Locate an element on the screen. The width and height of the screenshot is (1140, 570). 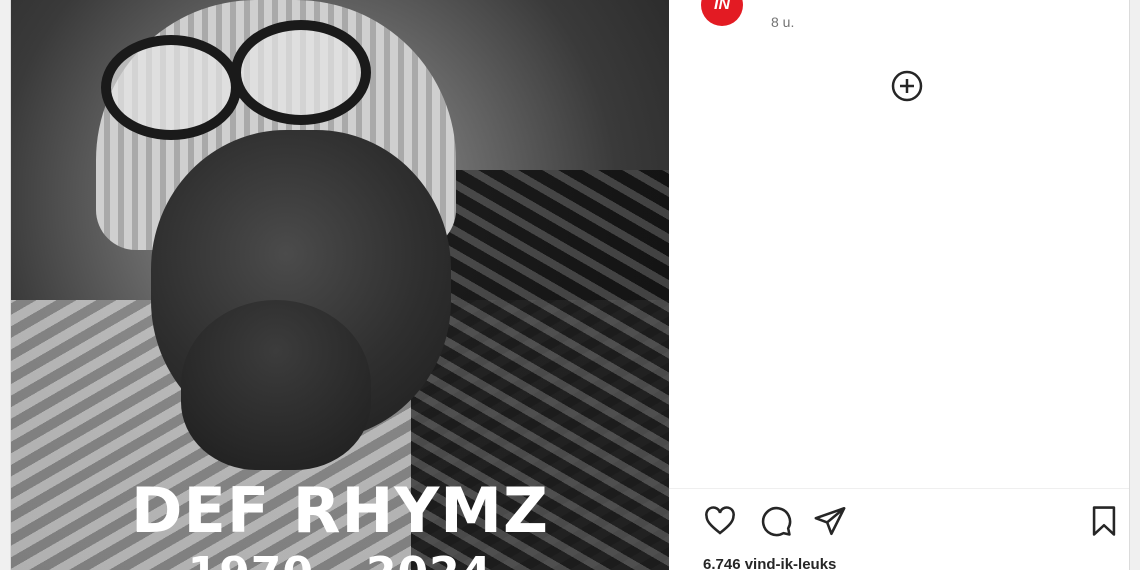
likes-count: 6.746 vind-ik-leuks is located at coordinates (769, 563).